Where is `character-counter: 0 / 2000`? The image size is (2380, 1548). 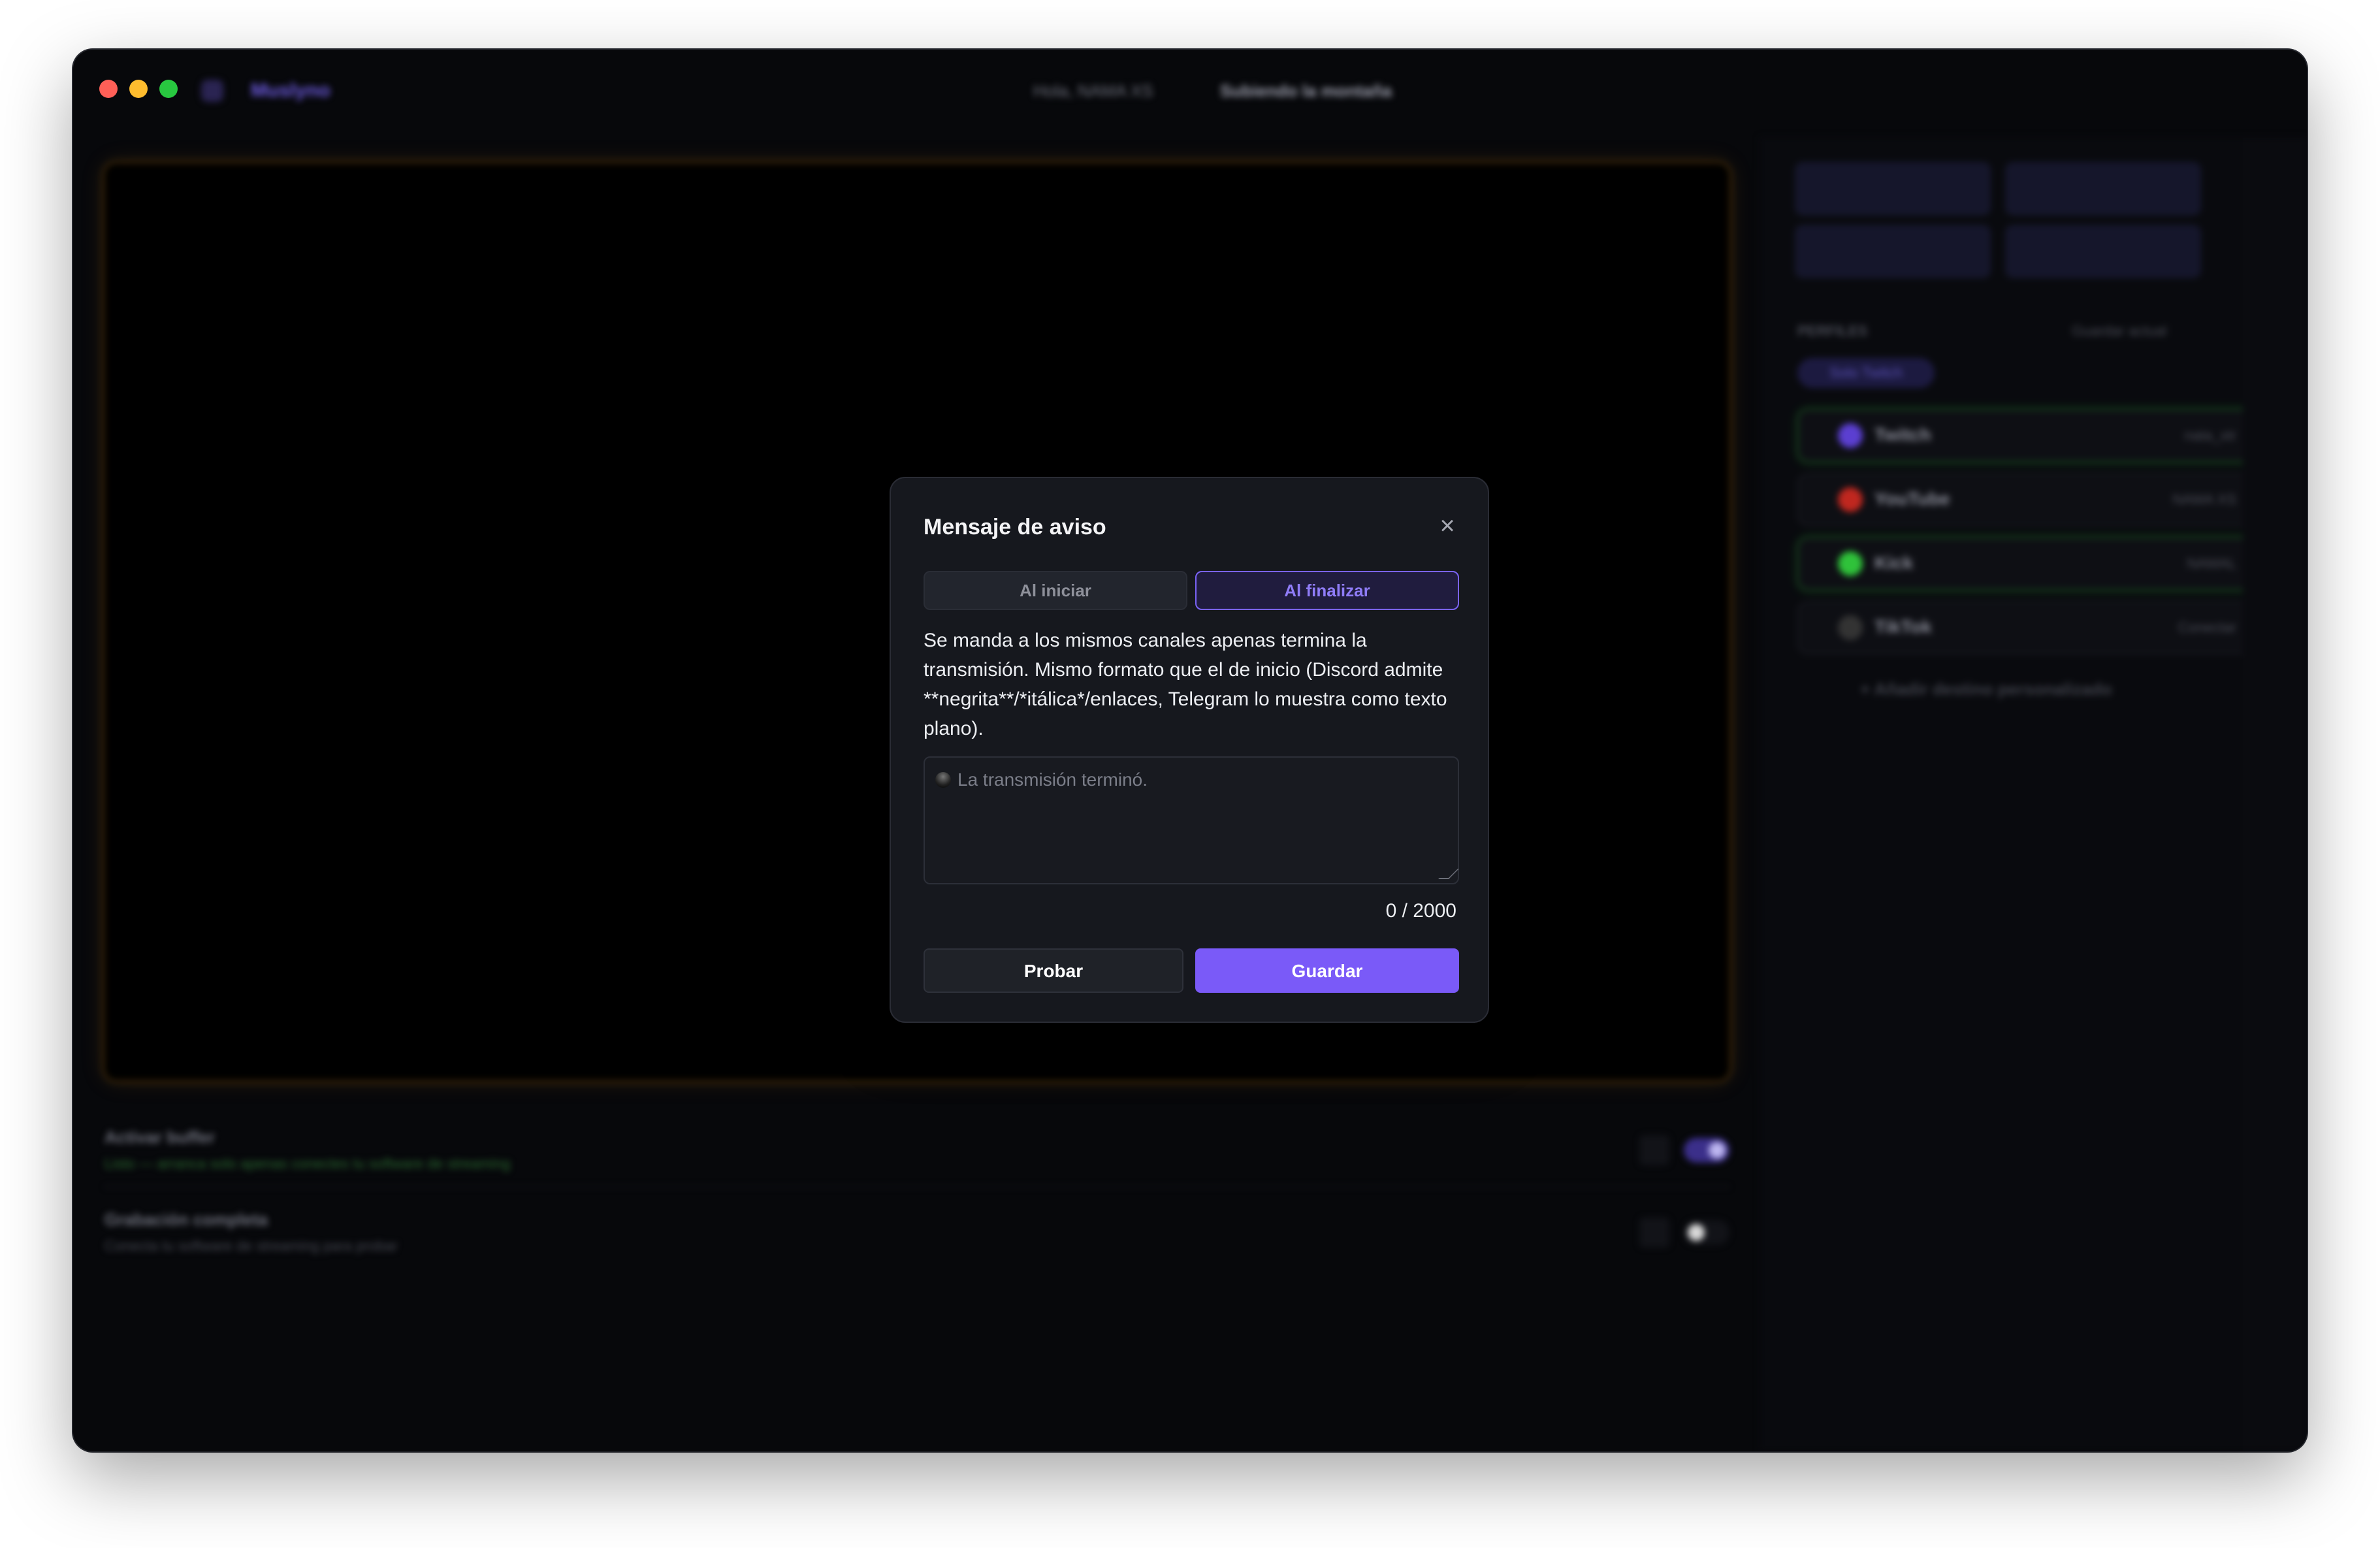
character-counter: 0 / 2000 is located at coordinates (1420, 911).